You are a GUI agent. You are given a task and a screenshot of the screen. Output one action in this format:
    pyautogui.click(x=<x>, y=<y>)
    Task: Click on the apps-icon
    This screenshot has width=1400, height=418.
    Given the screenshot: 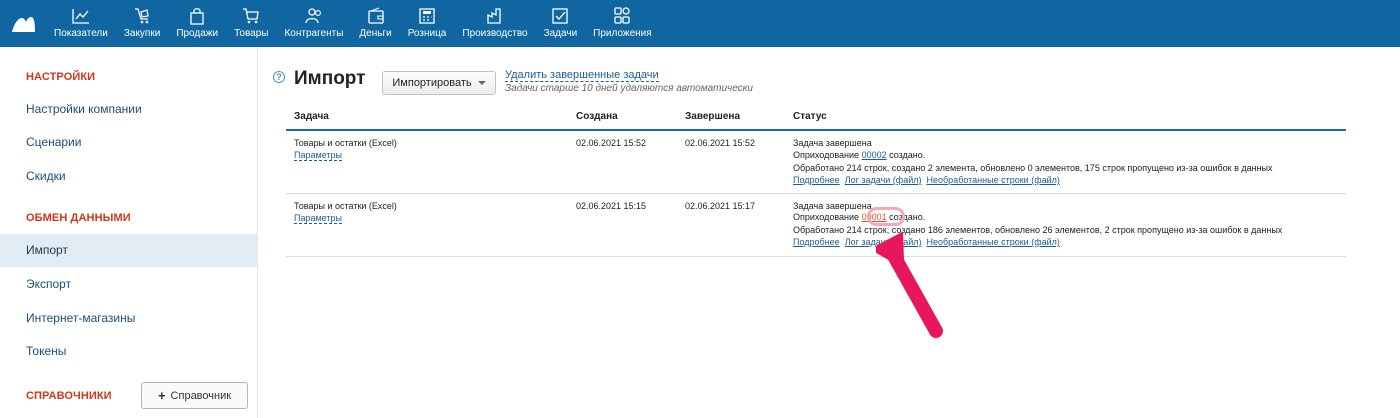 What is the action you would take?
    pyautogui.click(x=622, y=15)
    